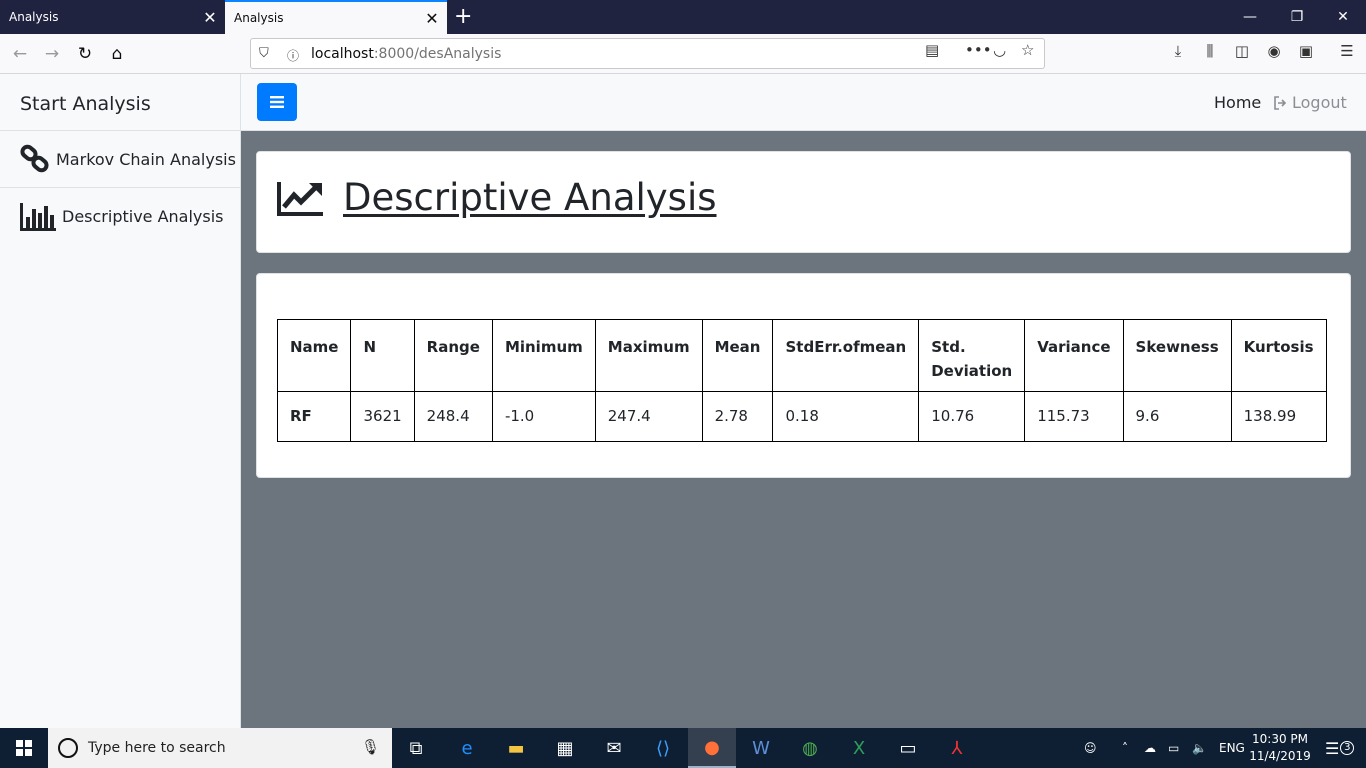  What do you see at coordinates (1090, 748) in the screenshot?
I see `people-icon: ☺` at bounding box center [1090, 748].